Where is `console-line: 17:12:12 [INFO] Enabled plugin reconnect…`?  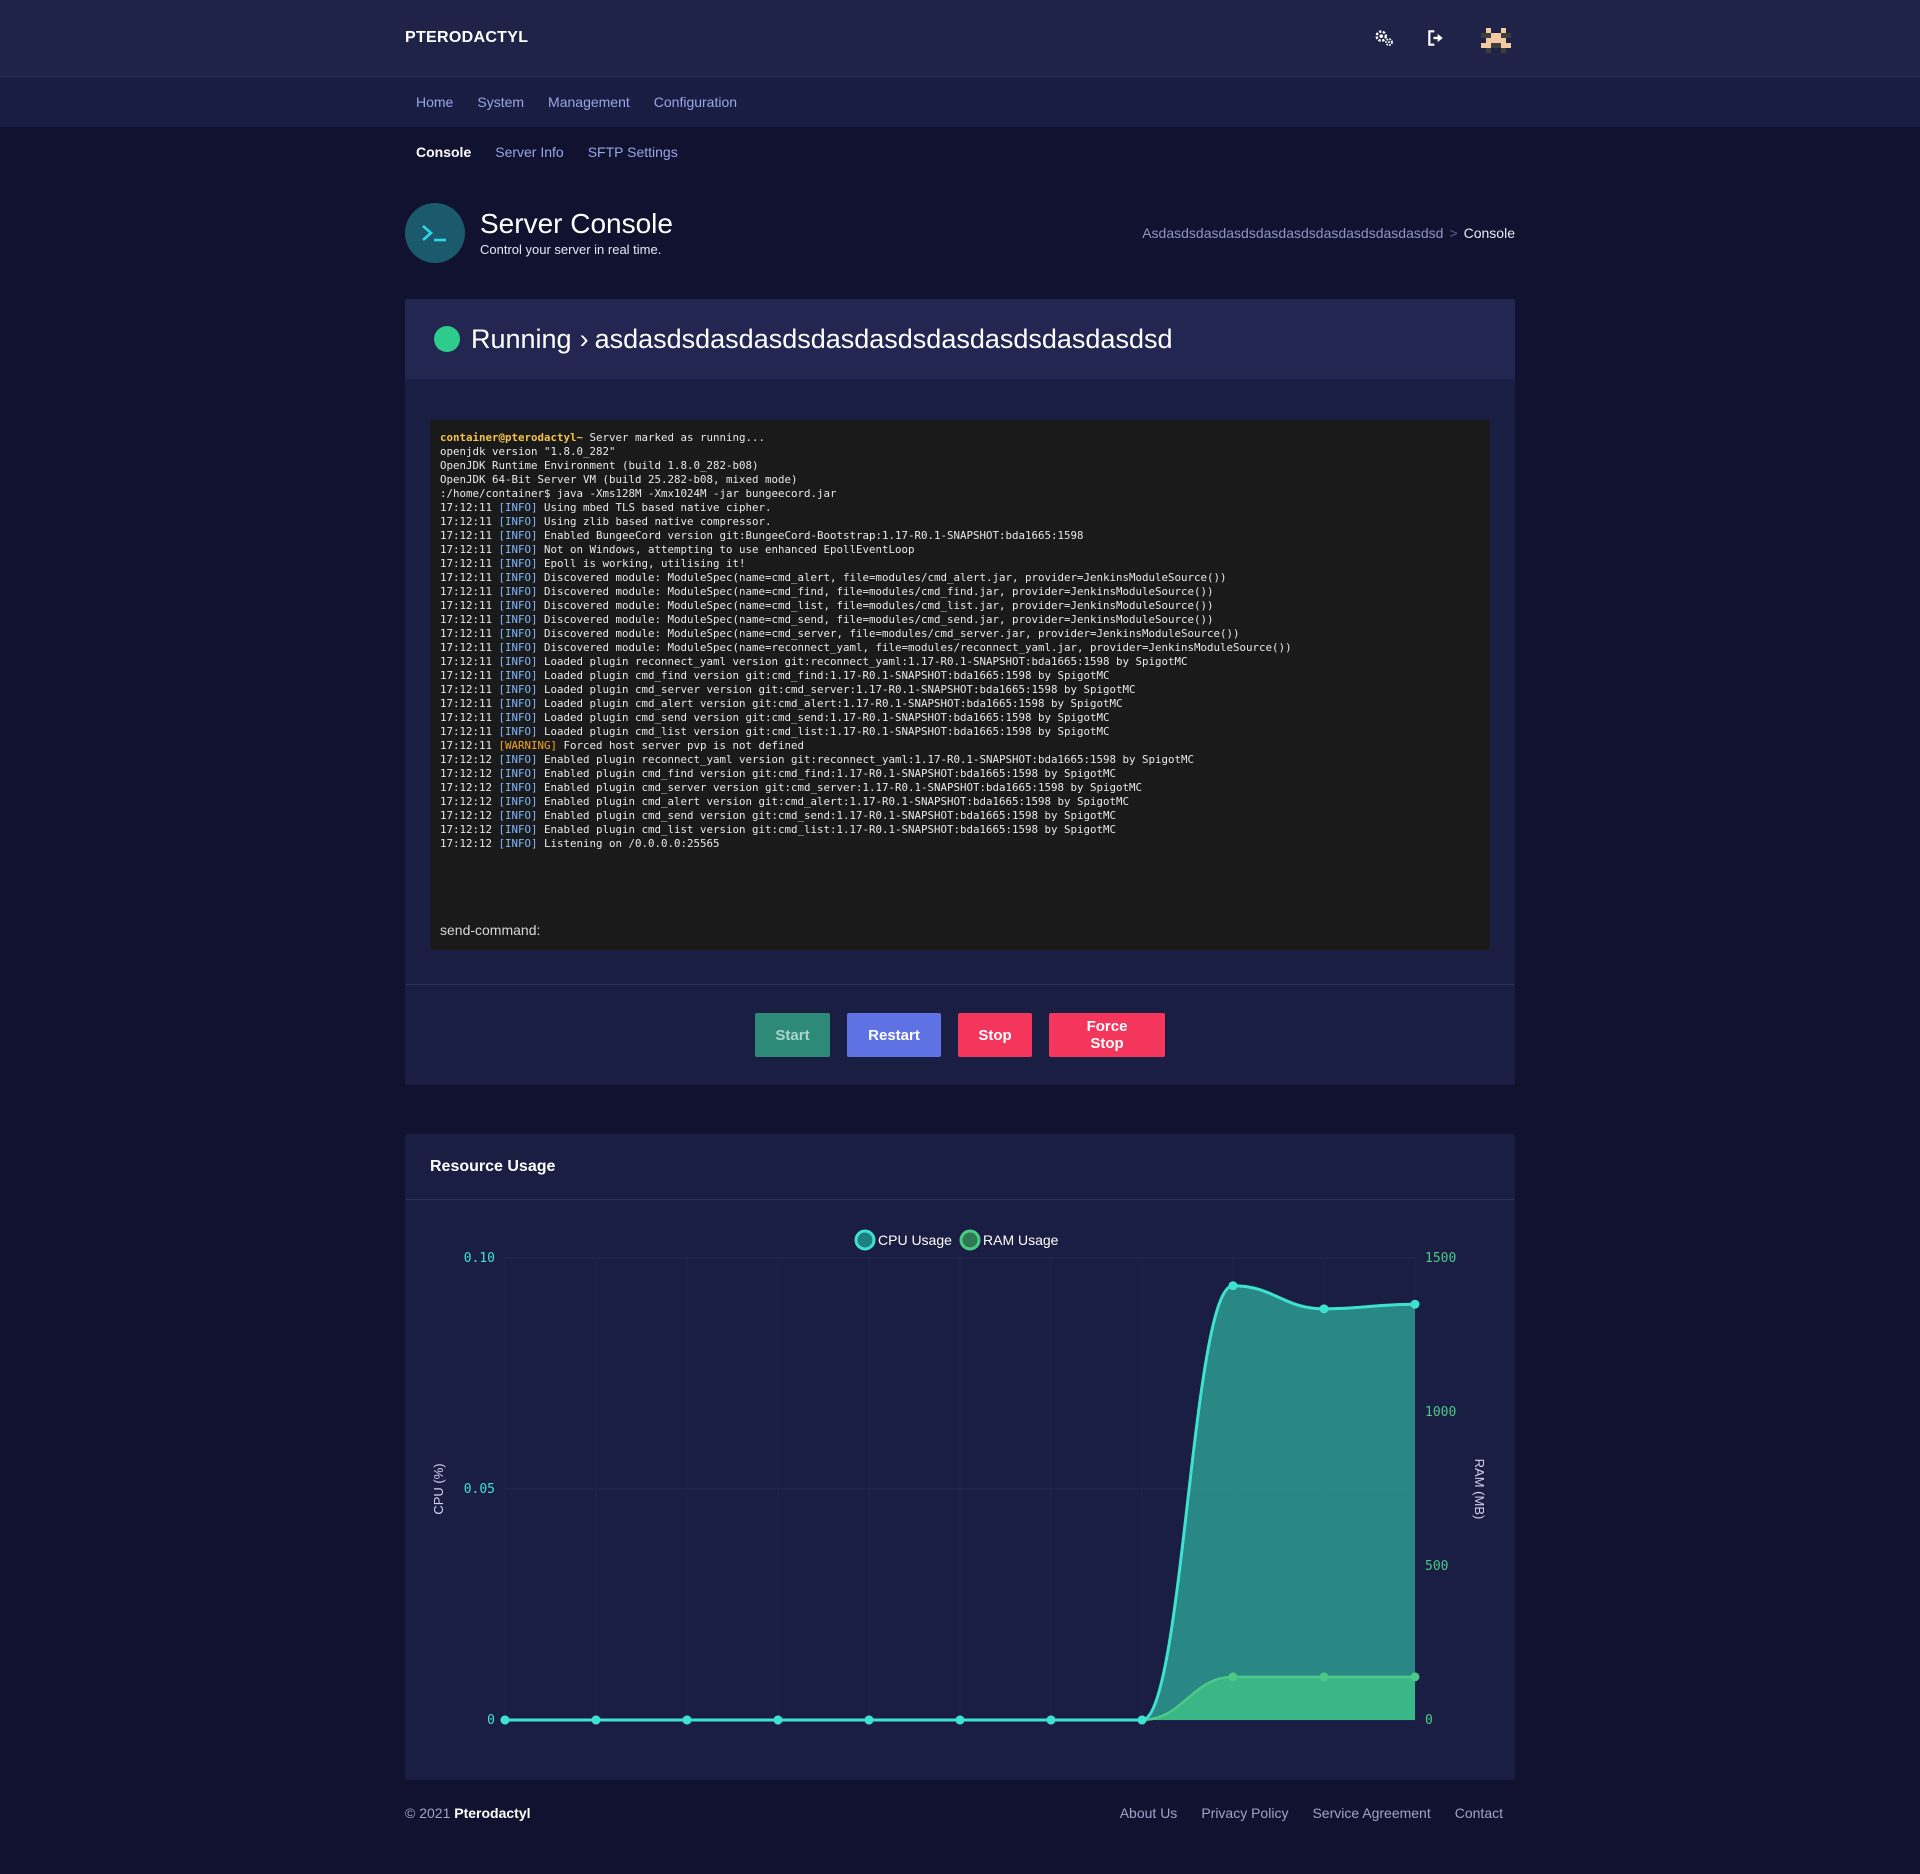
console-line: 17:12:12 [INFO] Enabled plugin reconnect… is located at coordinates (960, 760).